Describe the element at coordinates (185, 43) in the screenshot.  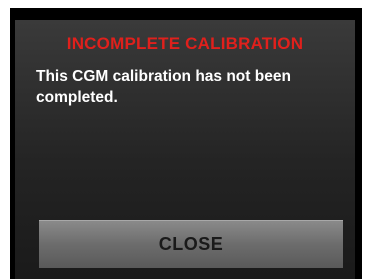
I see `dialog-title: INCOMPLETE CALIBRATION` at that location.